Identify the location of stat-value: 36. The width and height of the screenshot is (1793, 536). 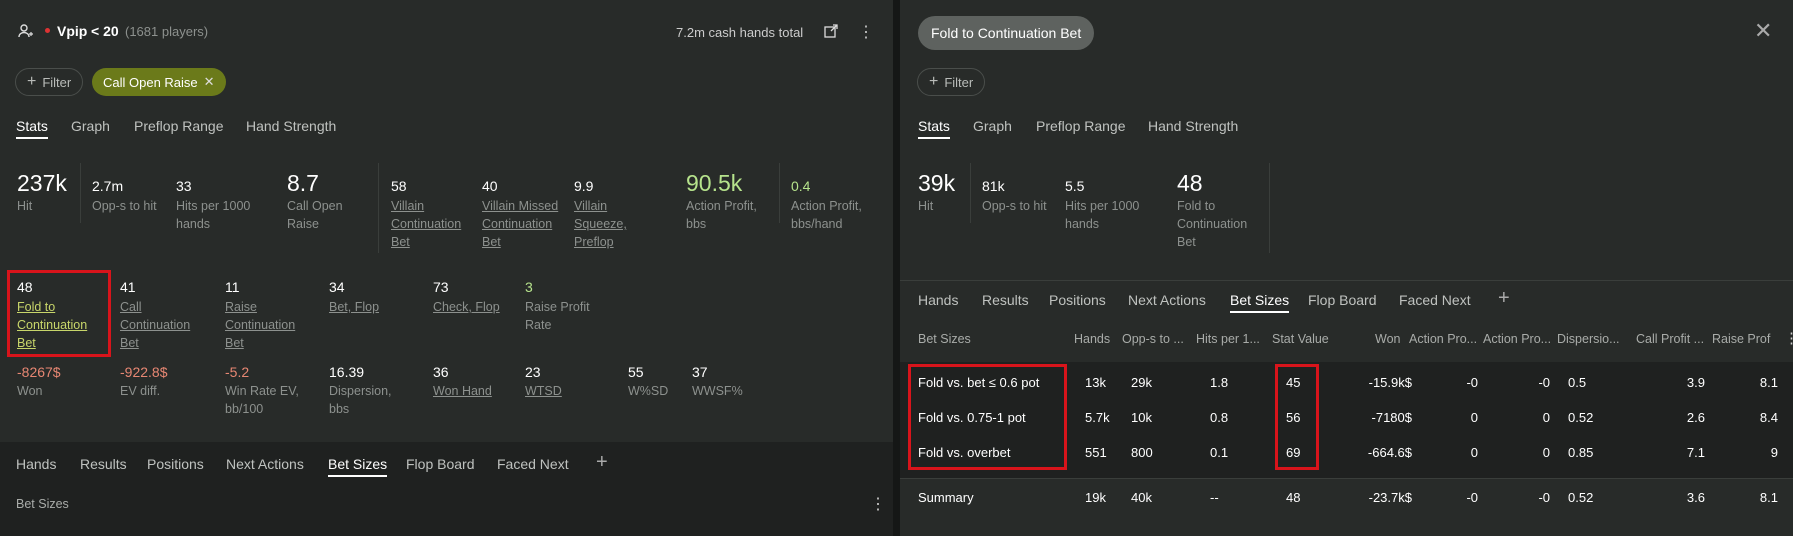
(441, 372).